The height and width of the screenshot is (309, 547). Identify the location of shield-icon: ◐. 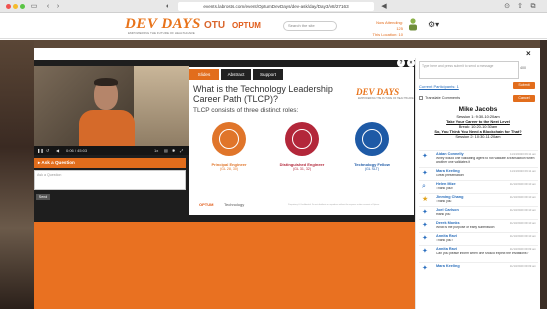
(168, 6).